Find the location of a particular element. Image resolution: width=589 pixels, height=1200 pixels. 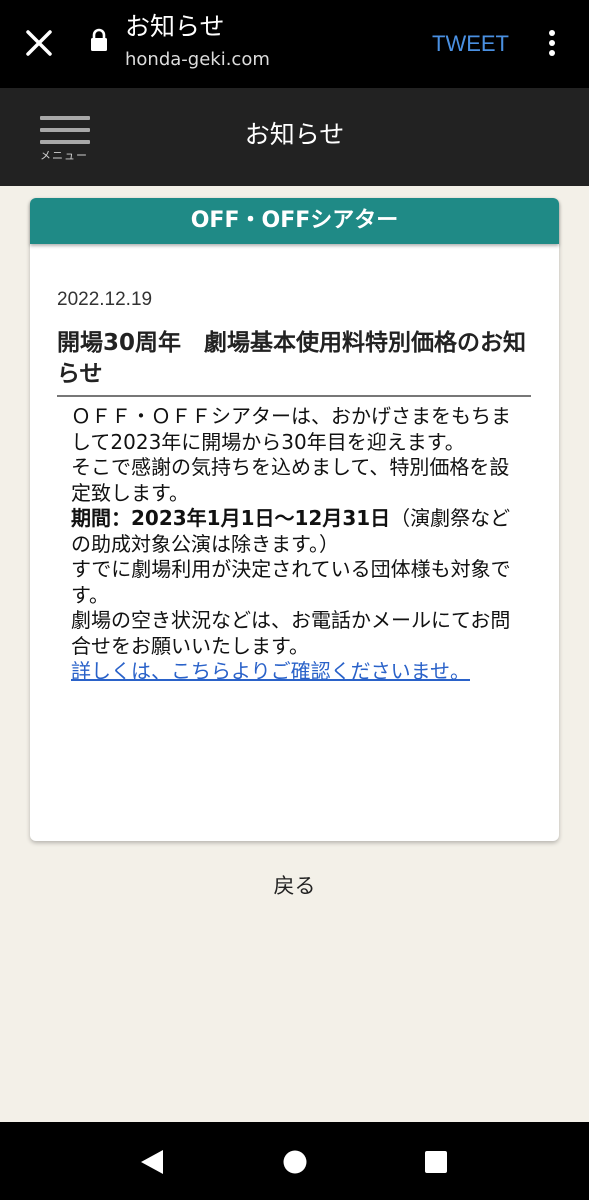

nav-recents-icon is located at coordinates (436, 1162).